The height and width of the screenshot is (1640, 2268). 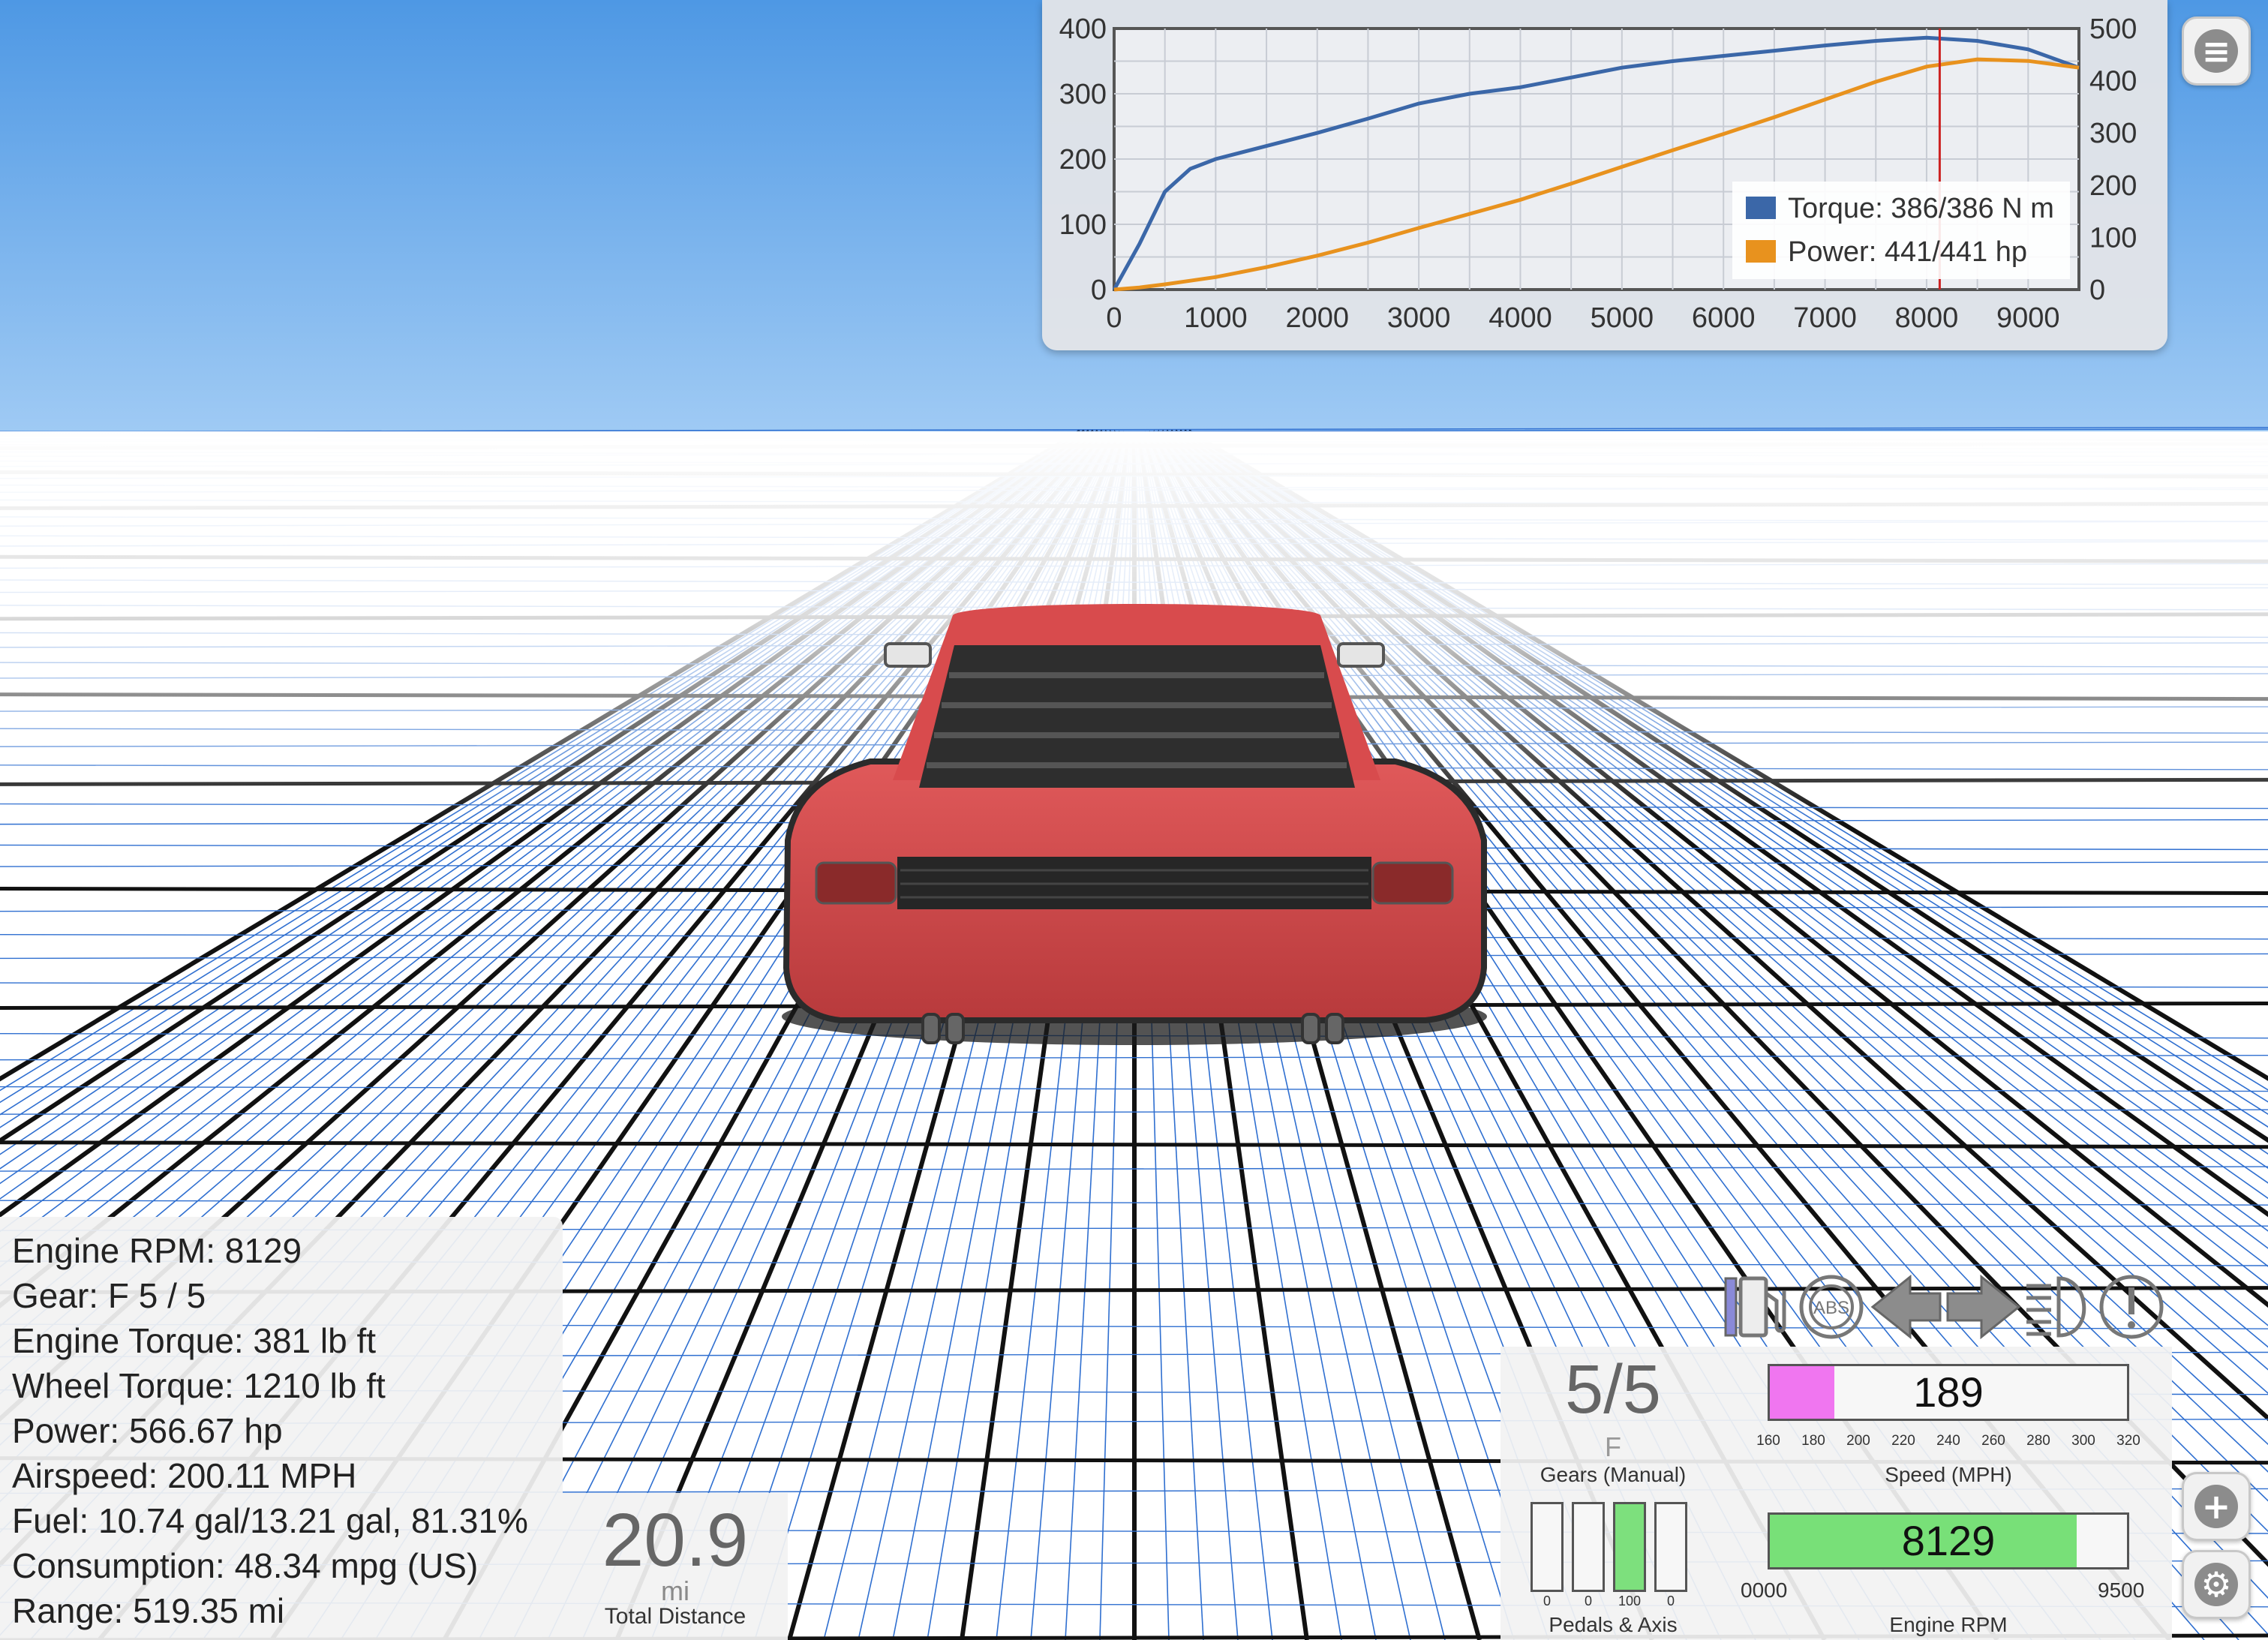 What do you see at coordinates (2131, 1307) in the screenshot?
I see `warning-icon` at bounding box center [2131, 1307].